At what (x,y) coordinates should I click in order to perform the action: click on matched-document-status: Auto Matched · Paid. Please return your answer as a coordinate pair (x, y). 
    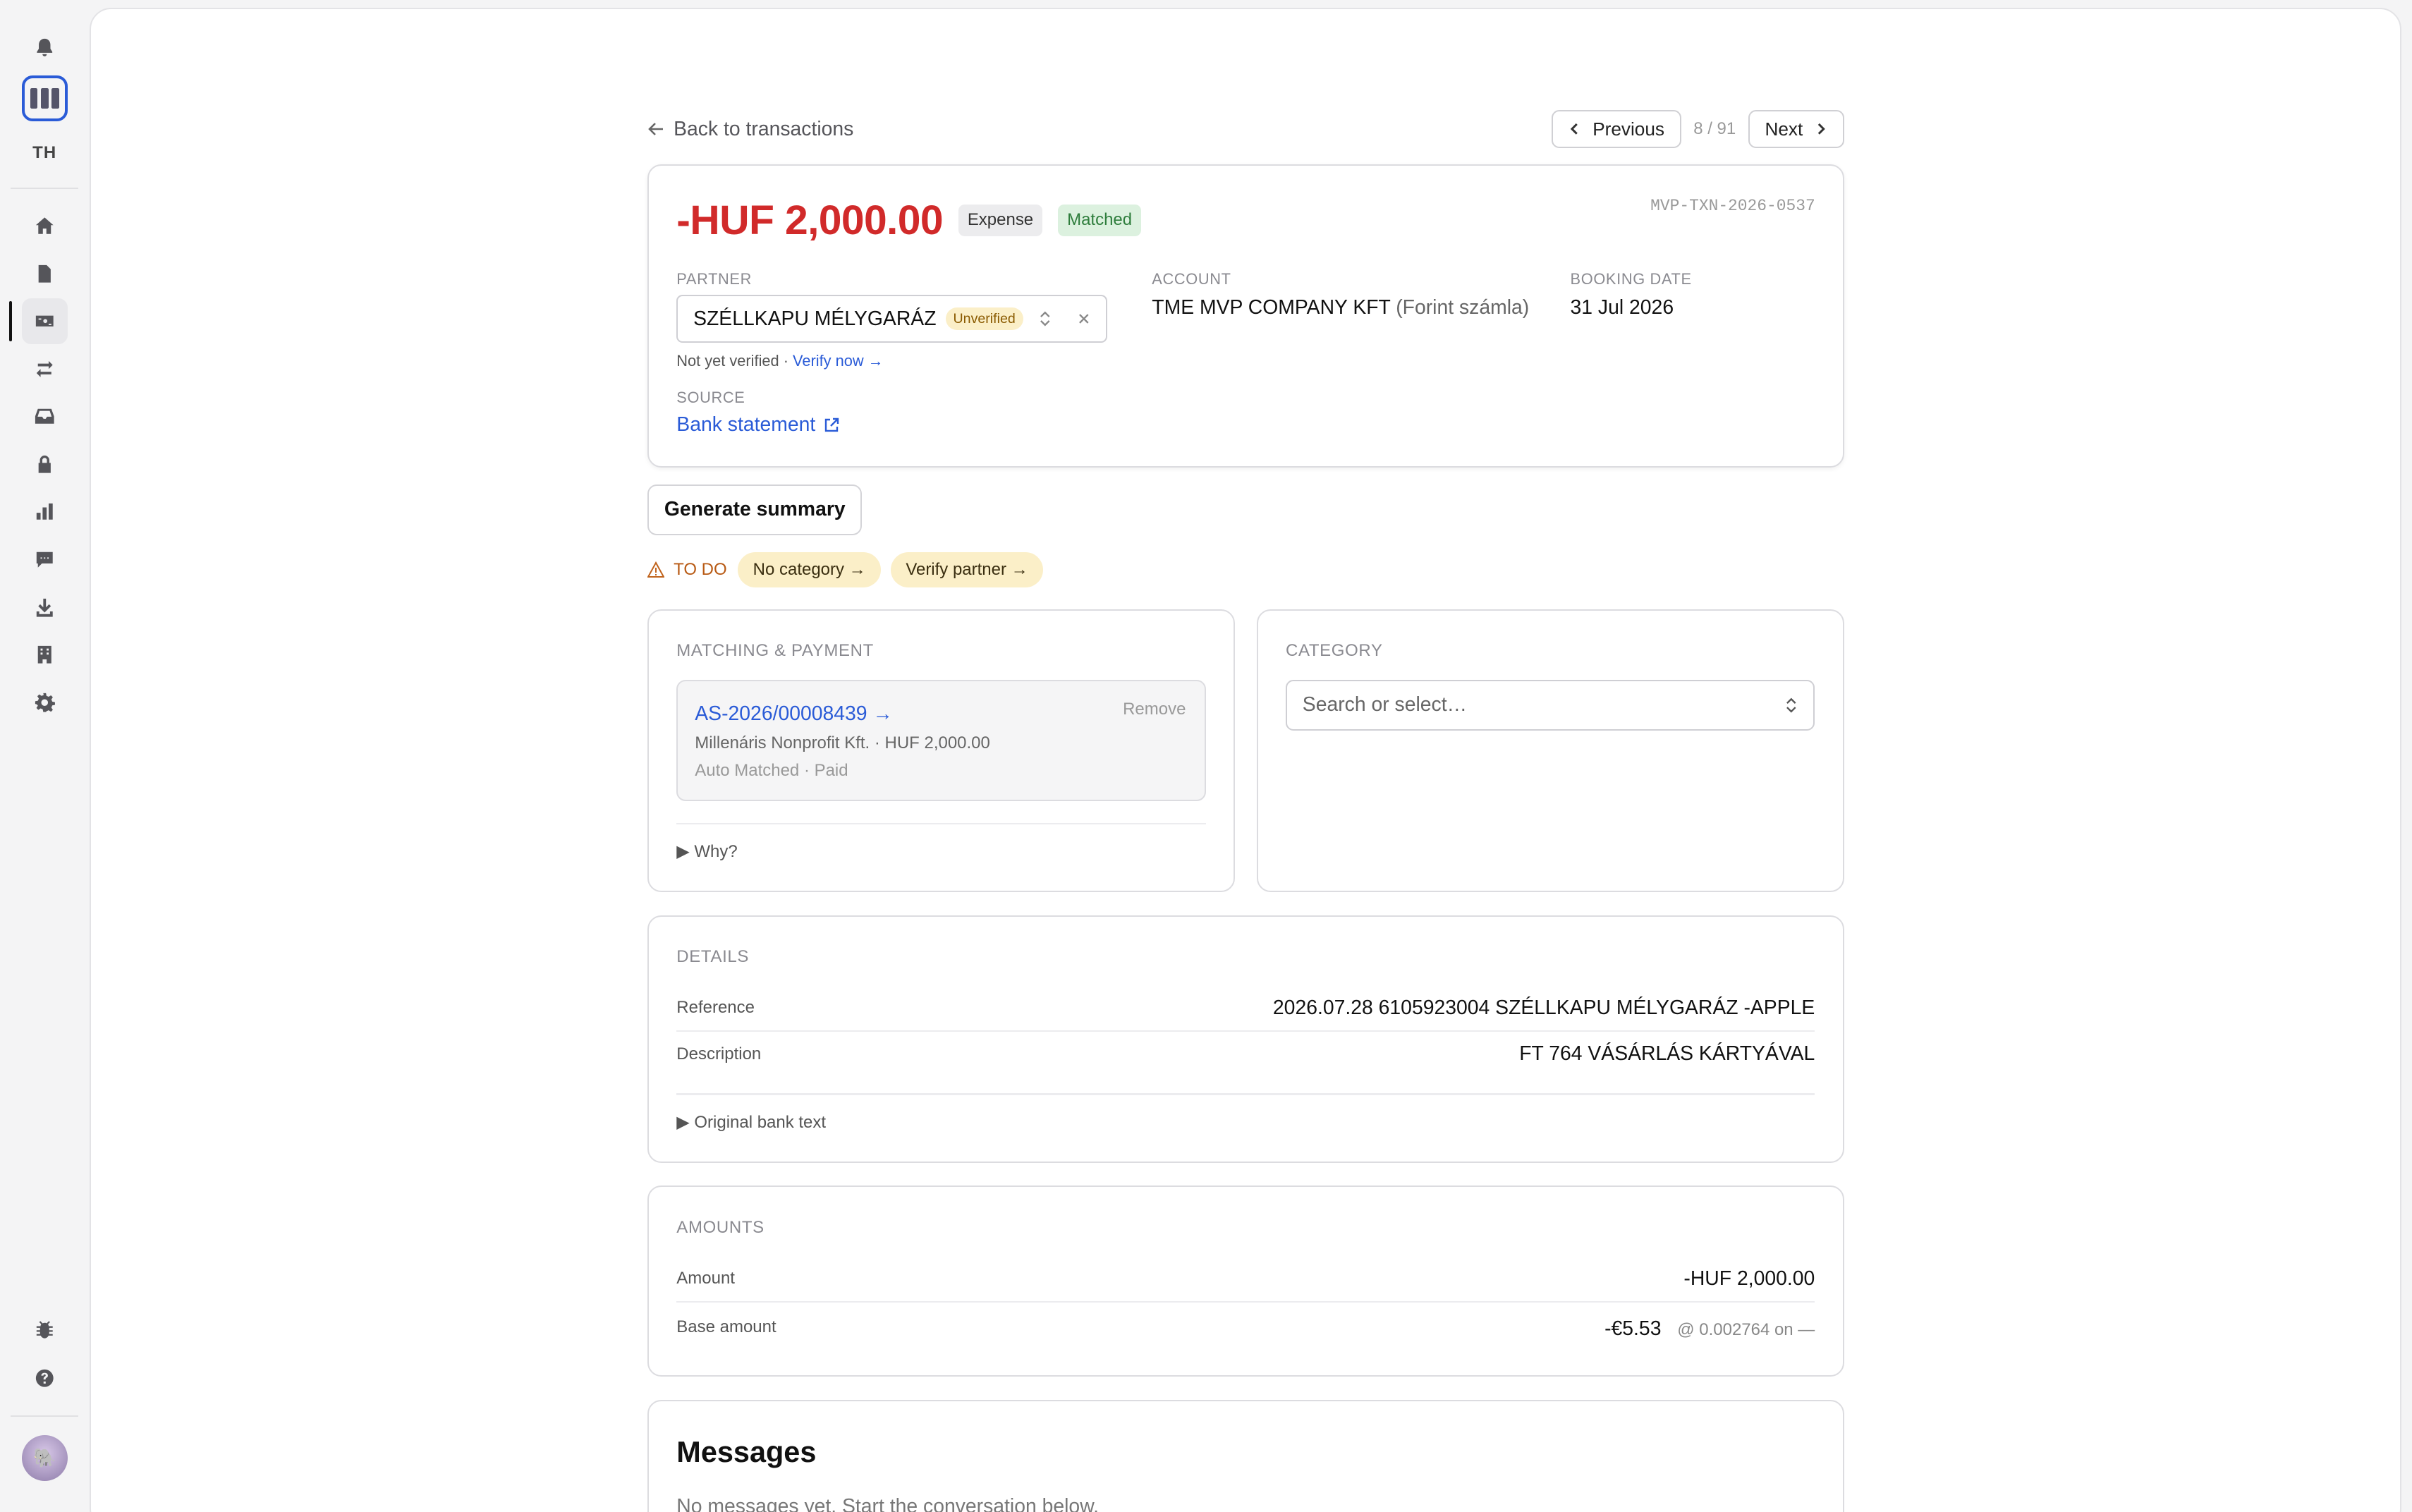
    Looking at the image, I should click on (771, 770).